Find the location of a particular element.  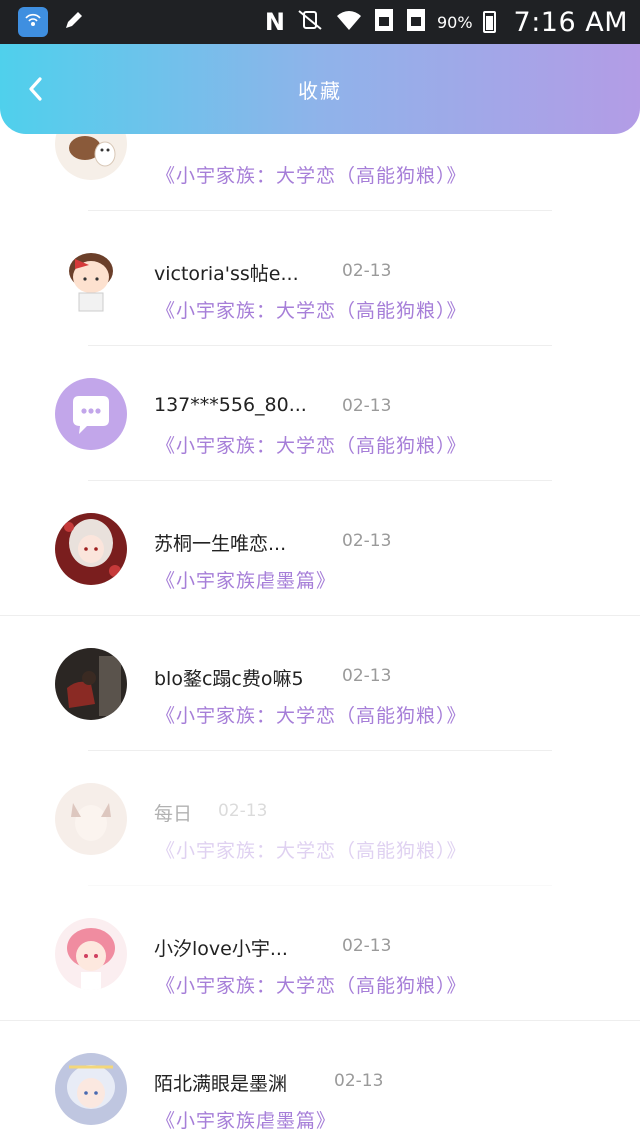

list-item: 《小宇家族：大学恋（高能狗粮）》 is located at coordinates (320, 172).